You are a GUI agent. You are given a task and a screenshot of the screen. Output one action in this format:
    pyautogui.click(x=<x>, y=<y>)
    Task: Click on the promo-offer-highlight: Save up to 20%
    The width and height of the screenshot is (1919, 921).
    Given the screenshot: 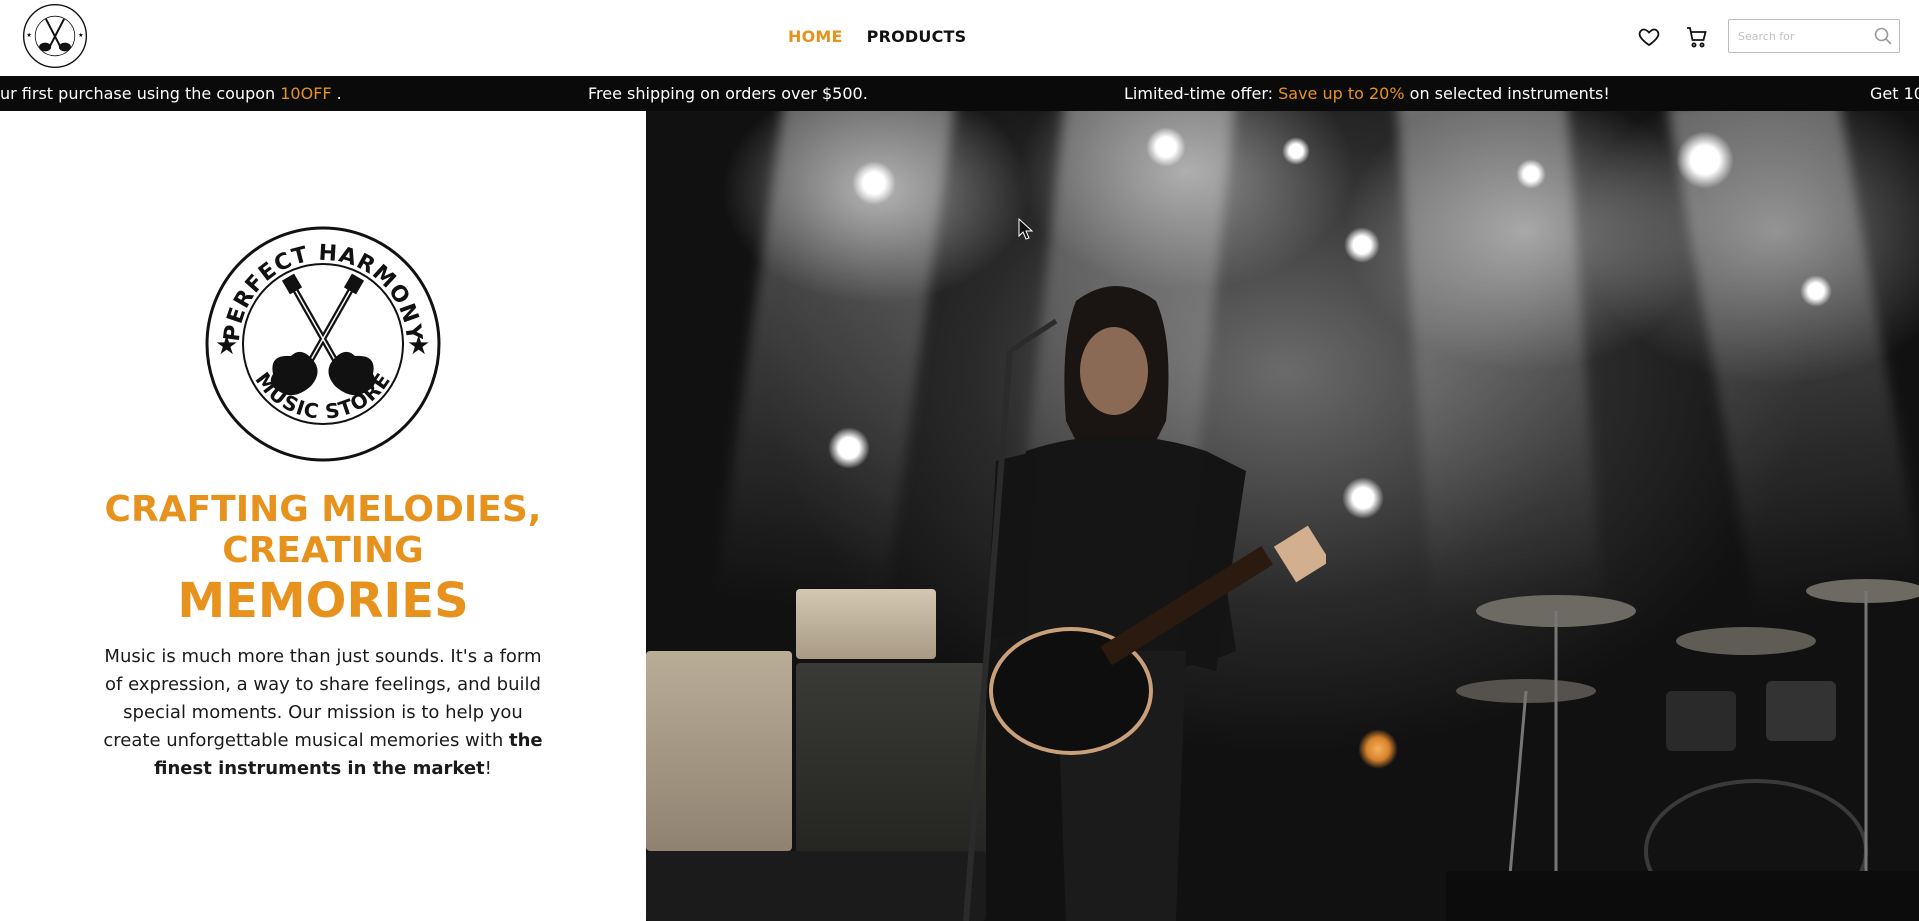 What is the action you would take?
    pyautogui.click(x=1341, y=93)
    